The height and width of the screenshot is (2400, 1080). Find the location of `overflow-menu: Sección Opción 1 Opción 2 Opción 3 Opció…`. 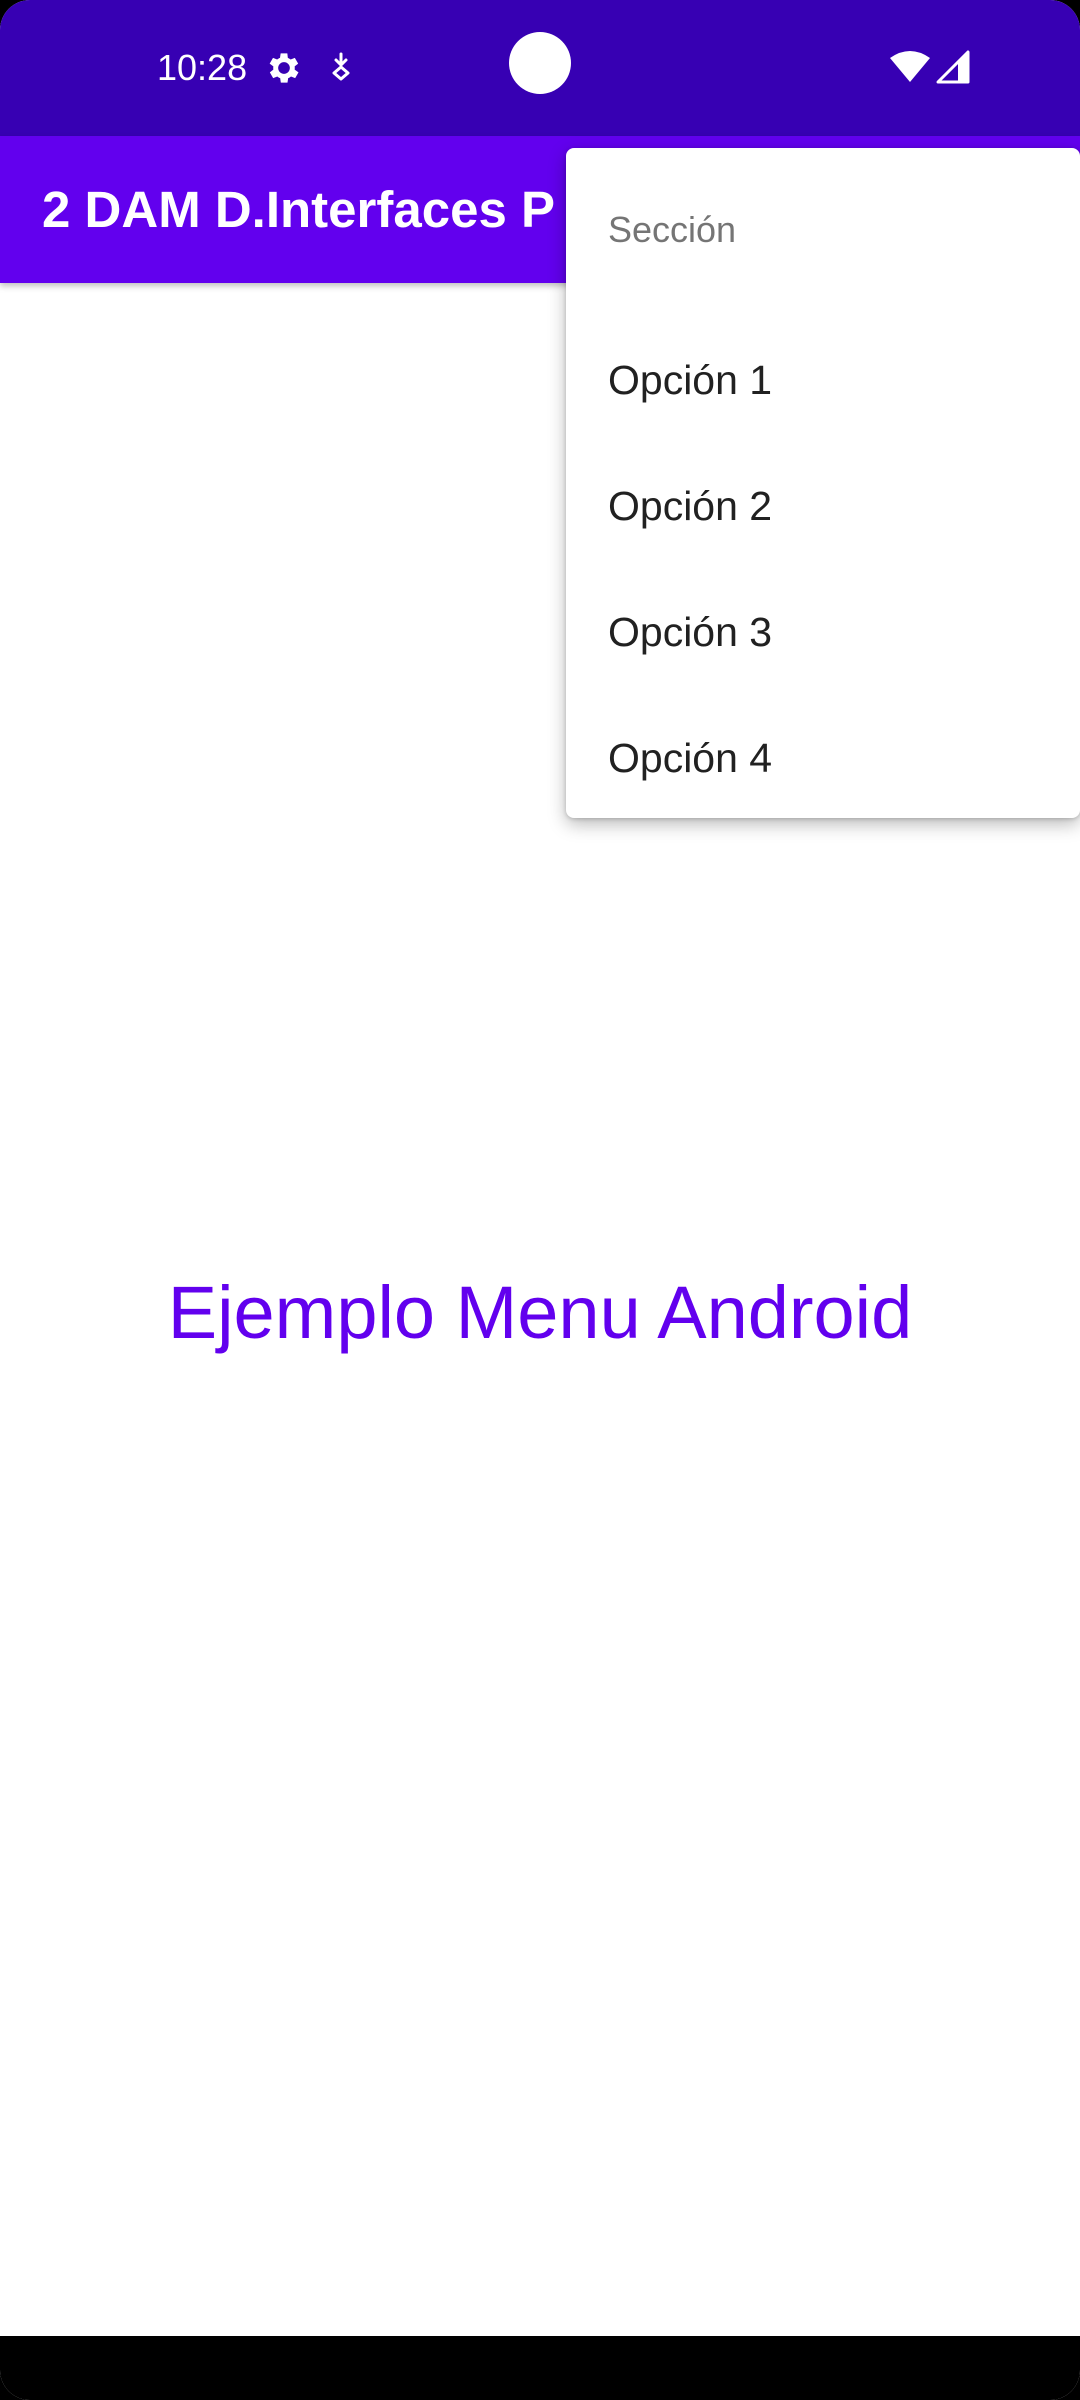

overflow-menu: Sección Opción 1 Opción 2 Opción 3 Opció… is located at coordinates (823, 483).